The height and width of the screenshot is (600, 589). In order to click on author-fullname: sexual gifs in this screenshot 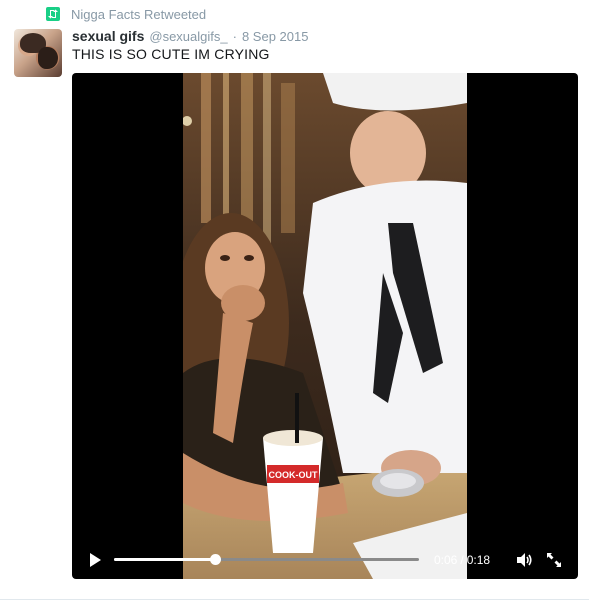, I will do `click(108, 36)`.